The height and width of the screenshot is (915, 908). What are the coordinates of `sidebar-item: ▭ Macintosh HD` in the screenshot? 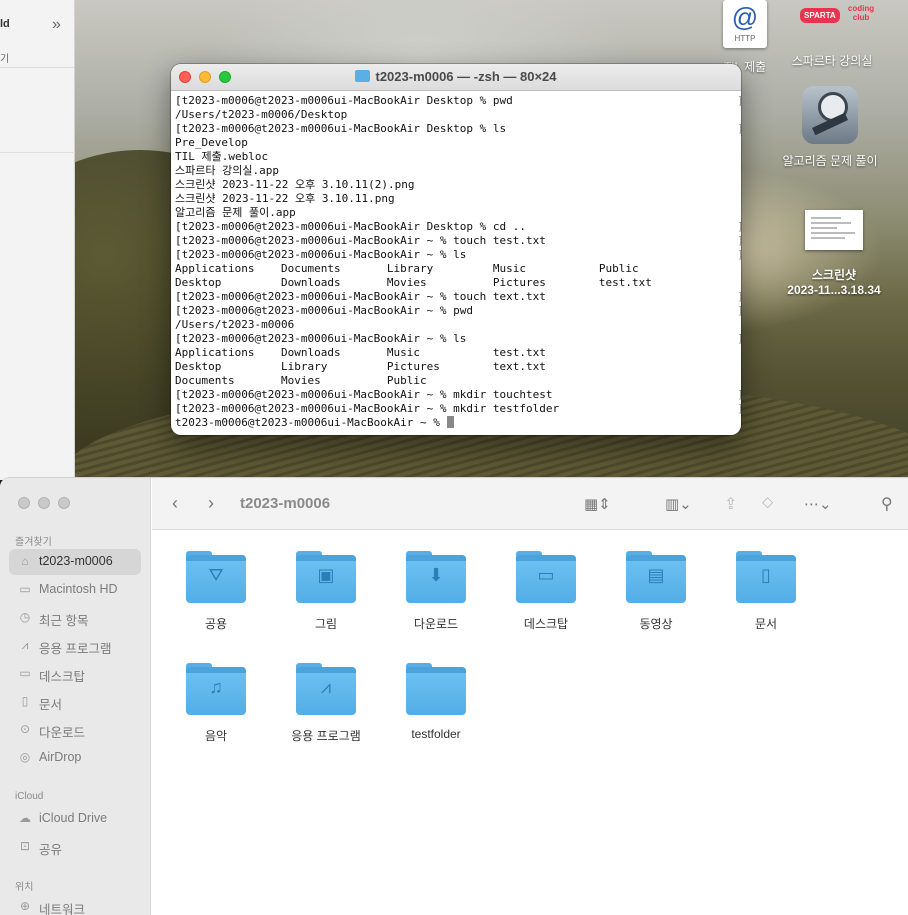 It's located at (75, 590).